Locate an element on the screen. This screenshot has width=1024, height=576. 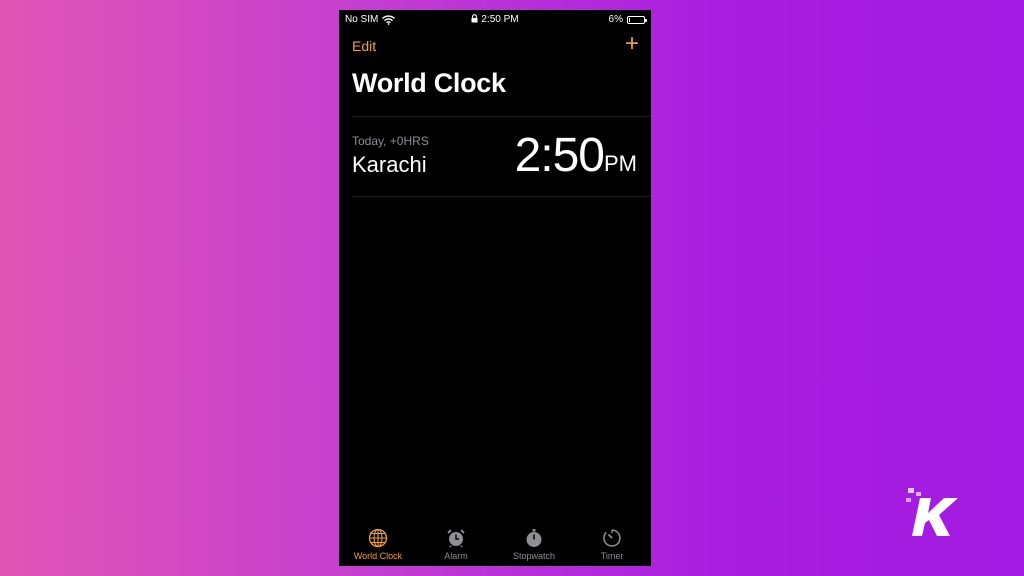
tab-bar: World Clock Alarm Stopwatch Timer is located at coordinates (495, 544).